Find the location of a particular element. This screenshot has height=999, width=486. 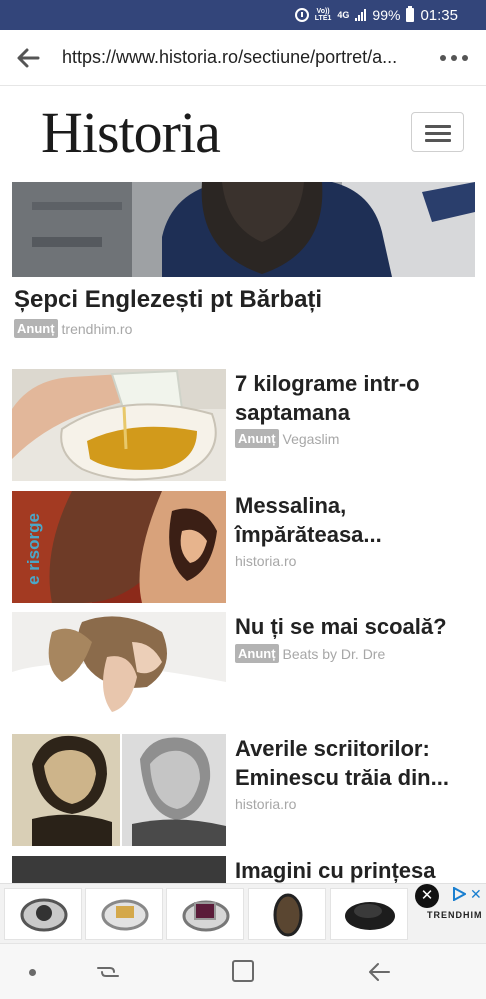

list-item: Imagini cu prințesa is located at coordinates (243, 869).